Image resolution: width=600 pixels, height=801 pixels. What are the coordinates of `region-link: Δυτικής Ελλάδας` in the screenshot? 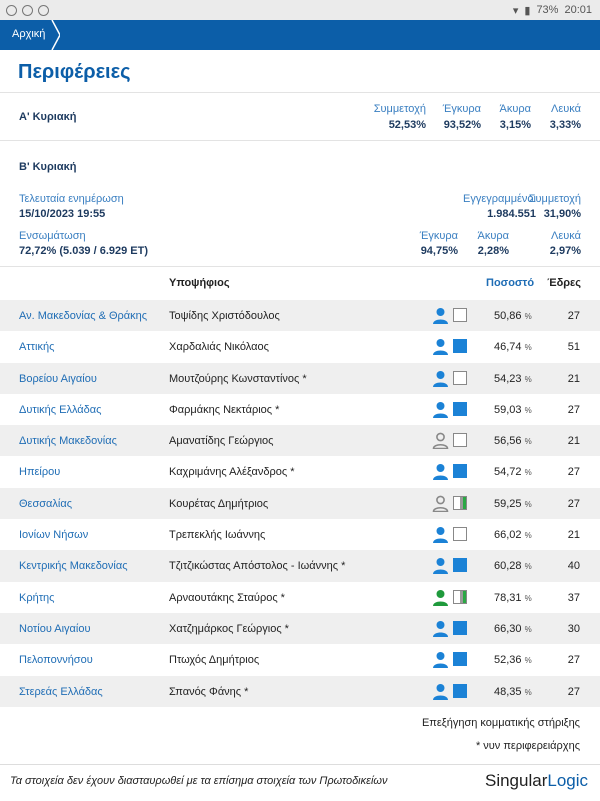 It's located at (60, 410).